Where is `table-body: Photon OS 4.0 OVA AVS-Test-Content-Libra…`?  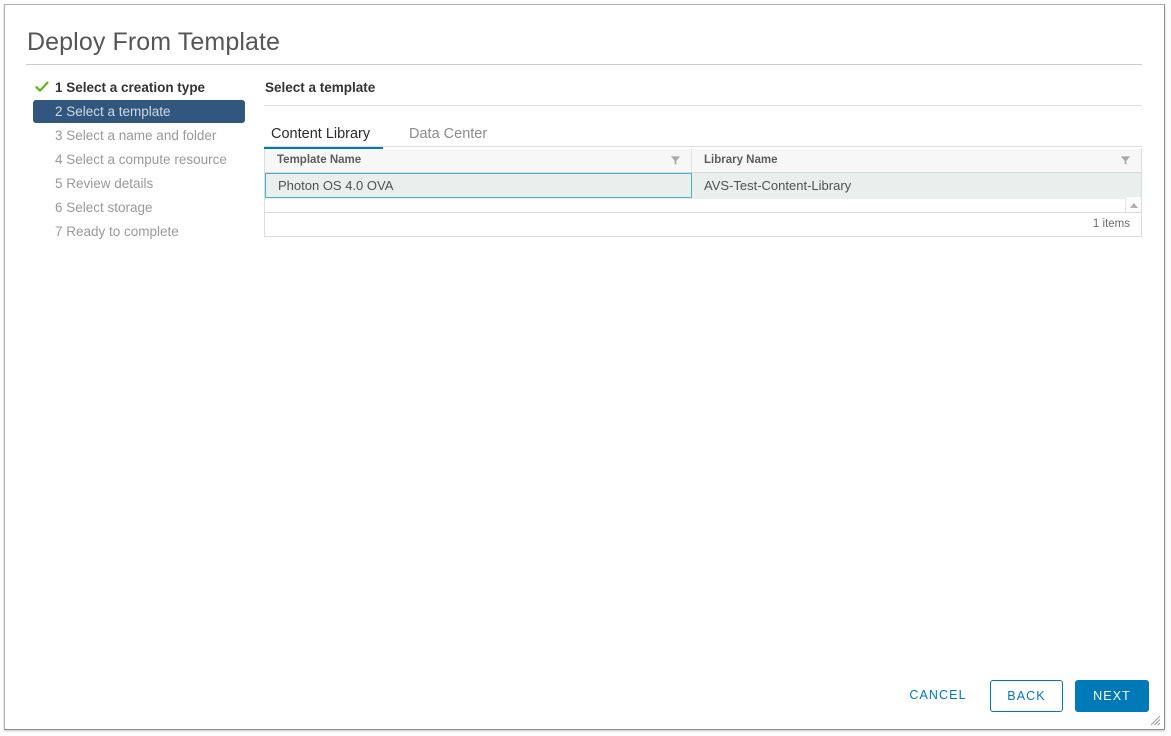
table-body: Photon OS 4.0 OVA AVS-Test-Content-Libra… is located at coordinates (703, 204).